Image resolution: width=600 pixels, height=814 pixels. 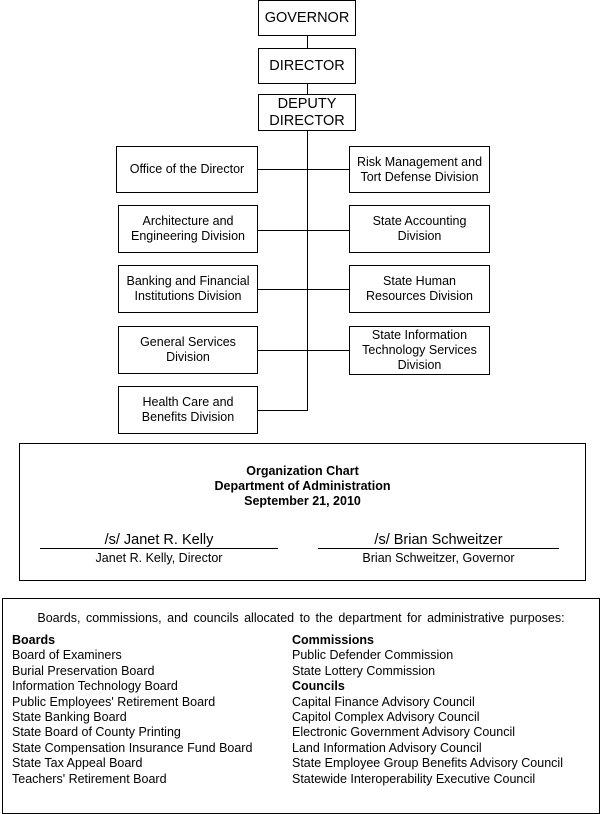 I want to click on division-label: State Human Resources Division, so click(x=419, y=288).